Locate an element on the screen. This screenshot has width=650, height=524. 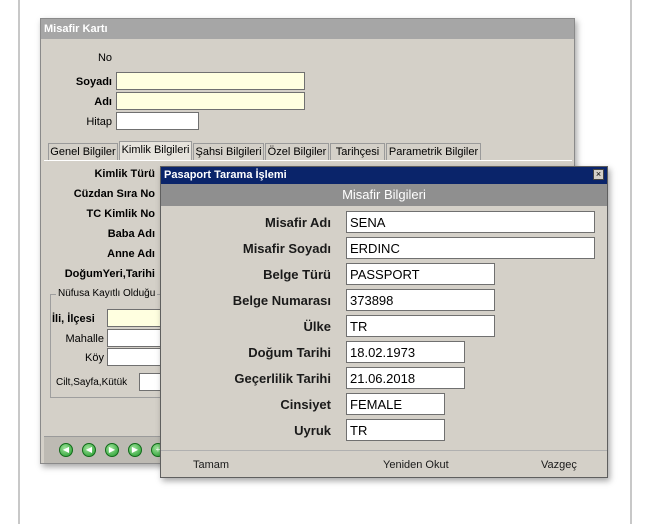
nationality-input is located at coordinates (395, 430).